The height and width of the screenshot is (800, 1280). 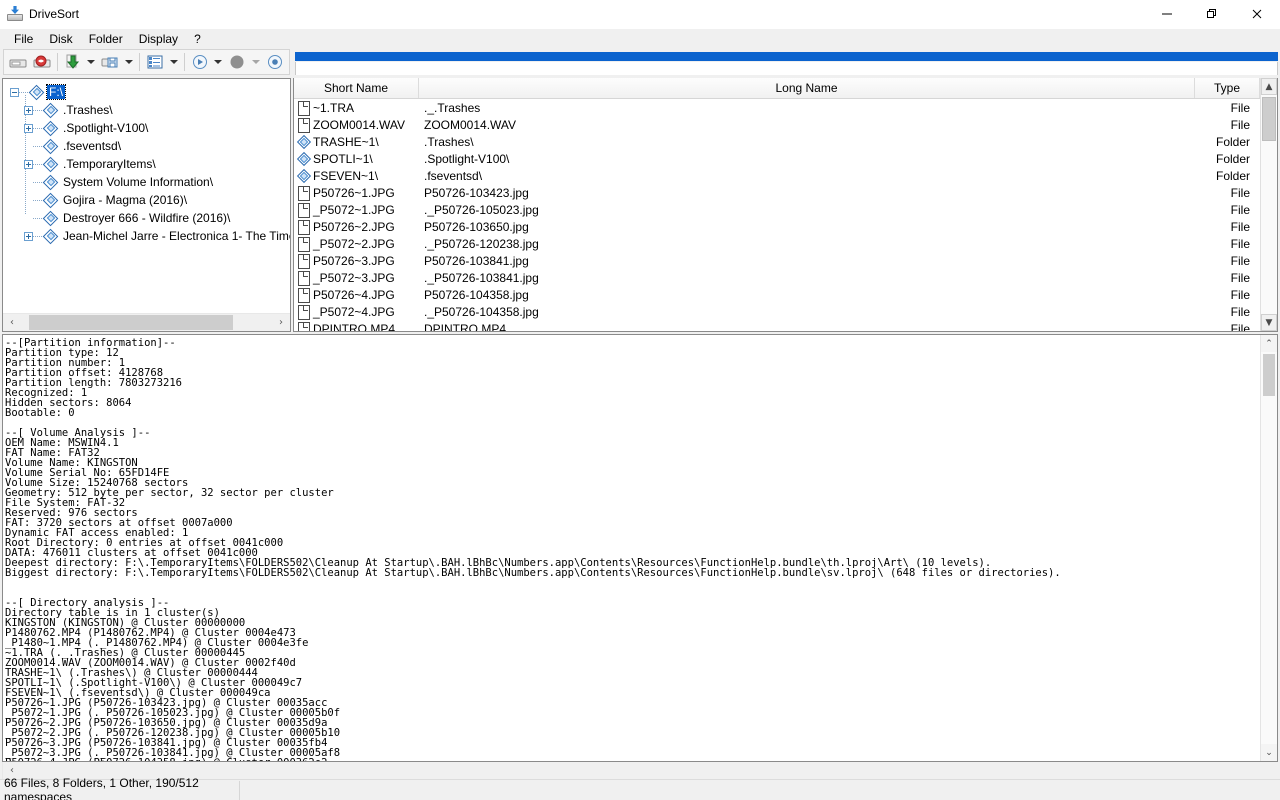 I want to click on tree-row-destroyer666: Destroyer 666 - Wildfire (2016)\, so click(x=147, y=218).